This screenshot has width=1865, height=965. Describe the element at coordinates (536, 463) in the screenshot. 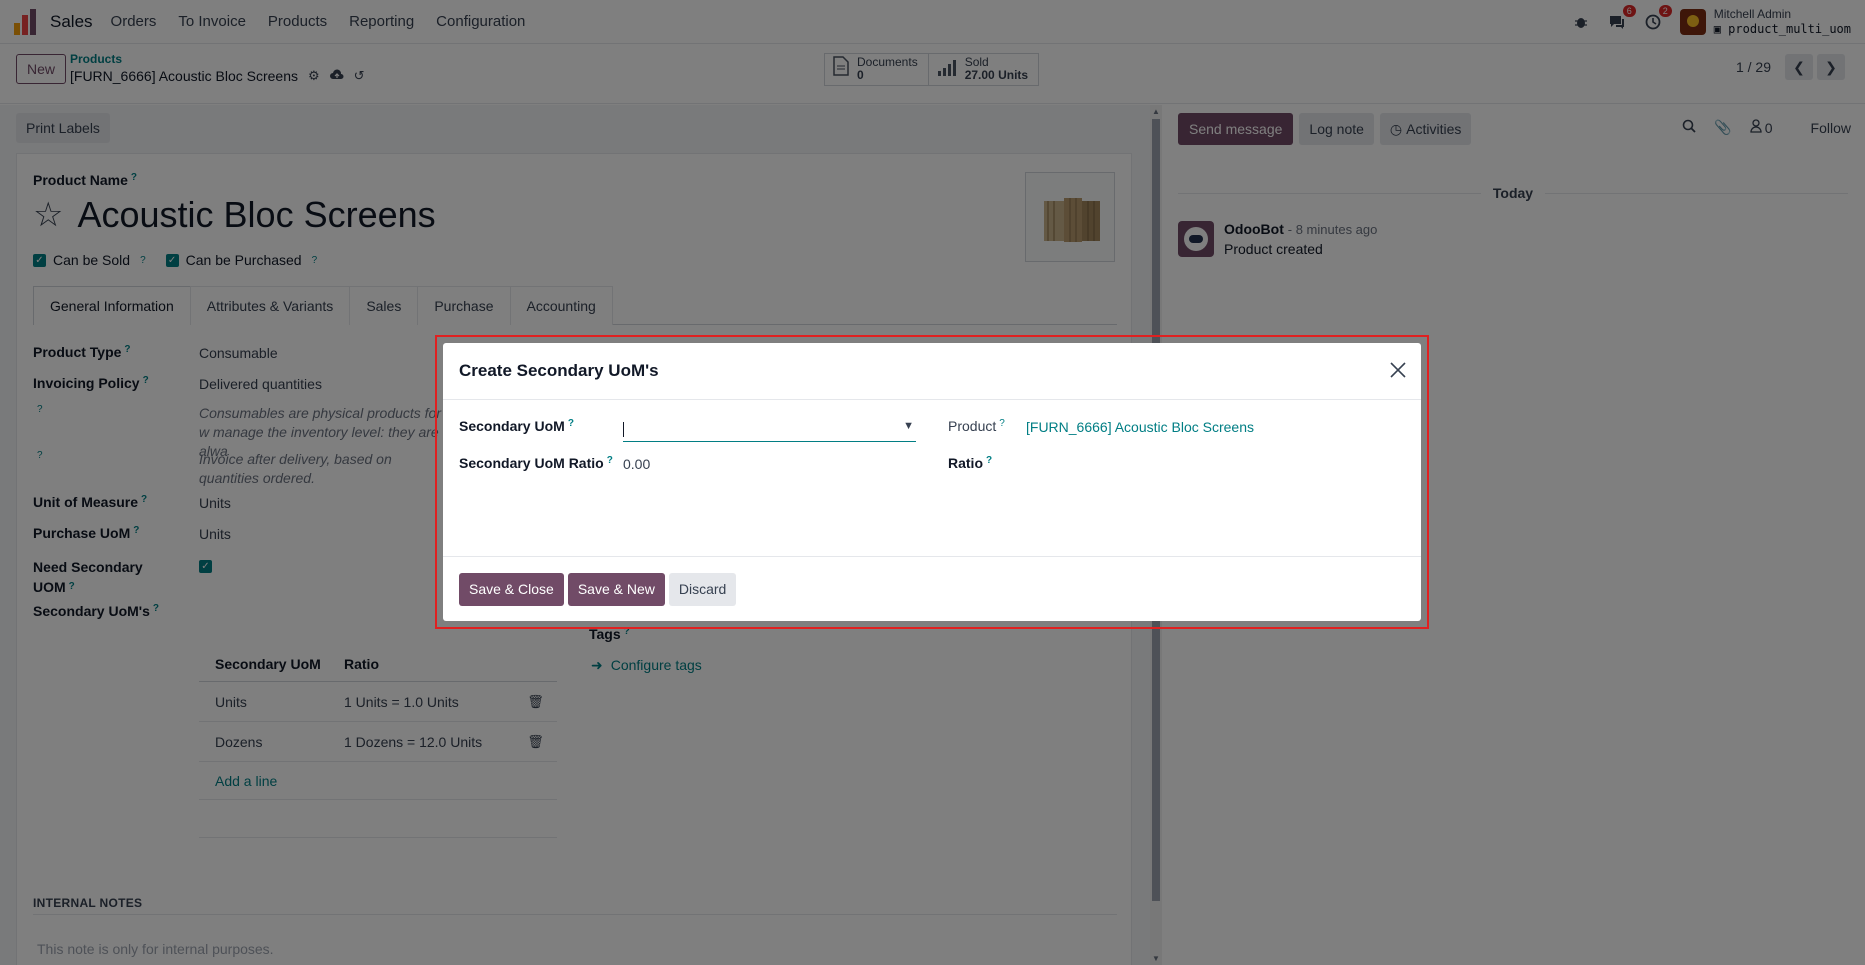

I see `secondary-uom-ratio-label: Secondary UoM Ratio?` at that location.